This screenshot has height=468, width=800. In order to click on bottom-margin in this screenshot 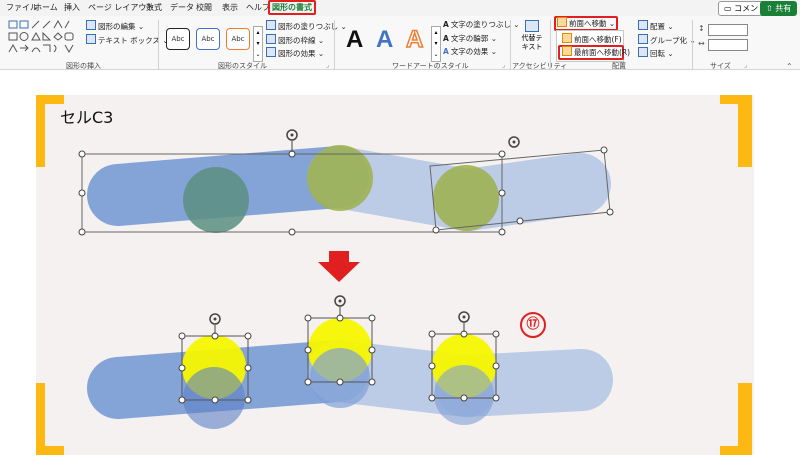, I will do `click(400, 461)`.